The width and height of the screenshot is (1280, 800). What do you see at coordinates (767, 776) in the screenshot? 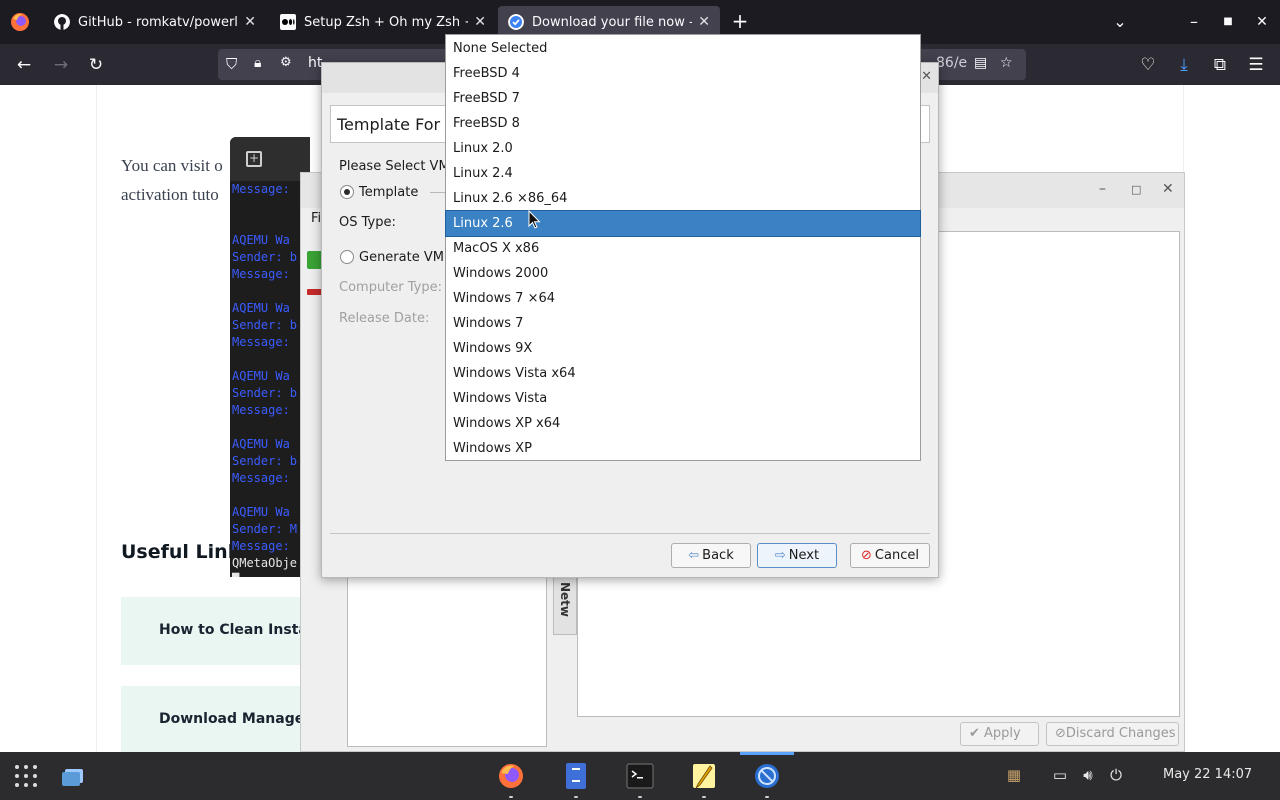
I see `vm-manager-icon` at bounding box center [767, 776].